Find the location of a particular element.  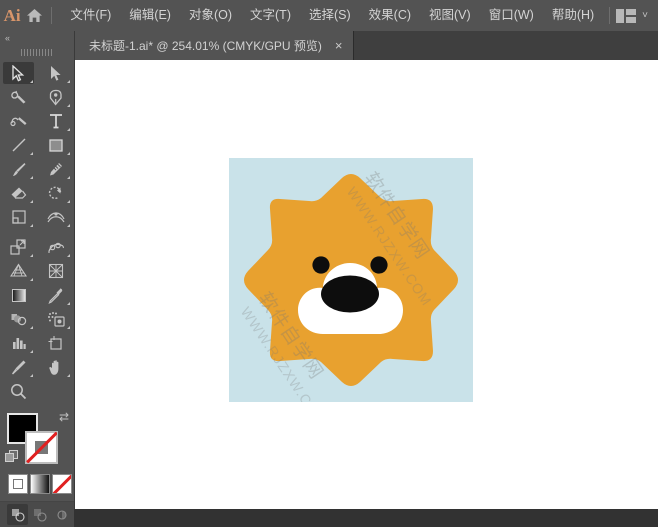

menubar-divider-right is located at coordinates (610, 15).